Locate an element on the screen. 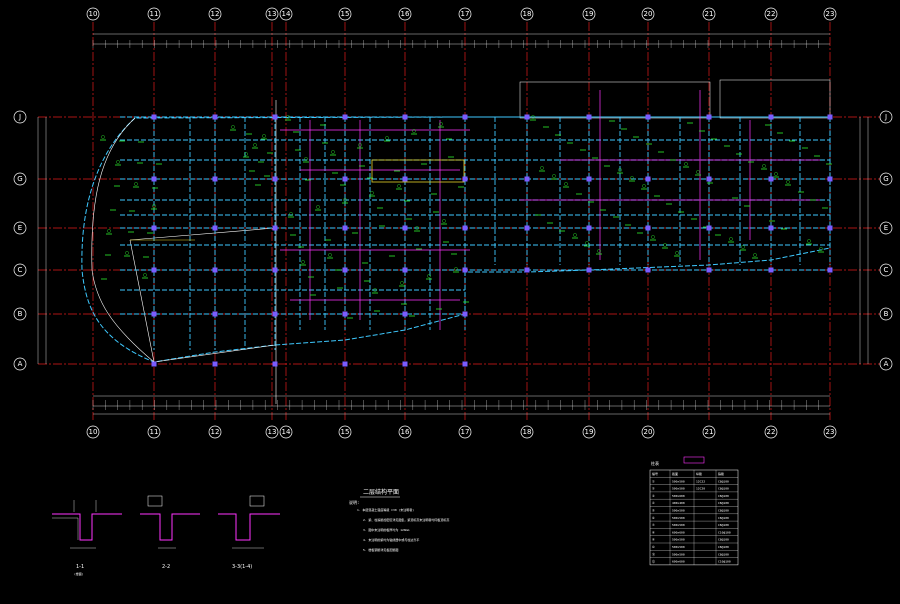  table-cell: ⑪ is located at coordinates (653, 553).